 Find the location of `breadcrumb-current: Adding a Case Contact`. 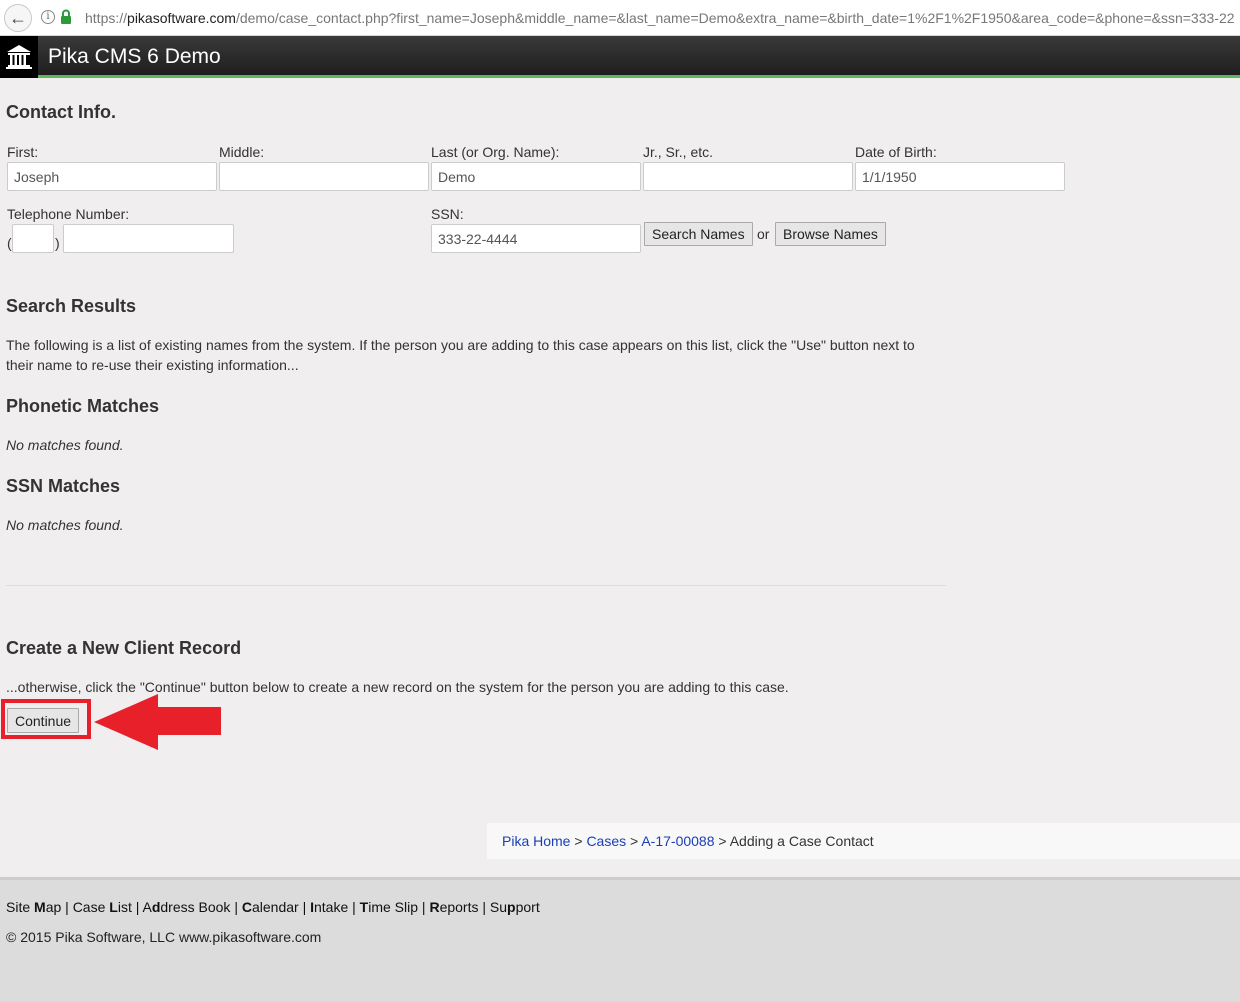

breadcrumb-current: Adding a Case Contact is located at coordinates (801, 841).